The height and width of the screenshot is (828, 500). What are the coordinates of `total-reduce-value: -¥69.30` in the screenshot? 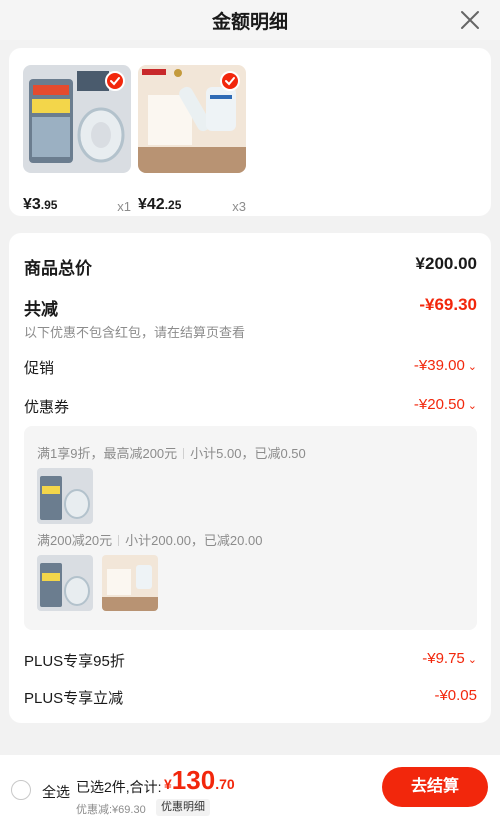 It's located at (448, 304).